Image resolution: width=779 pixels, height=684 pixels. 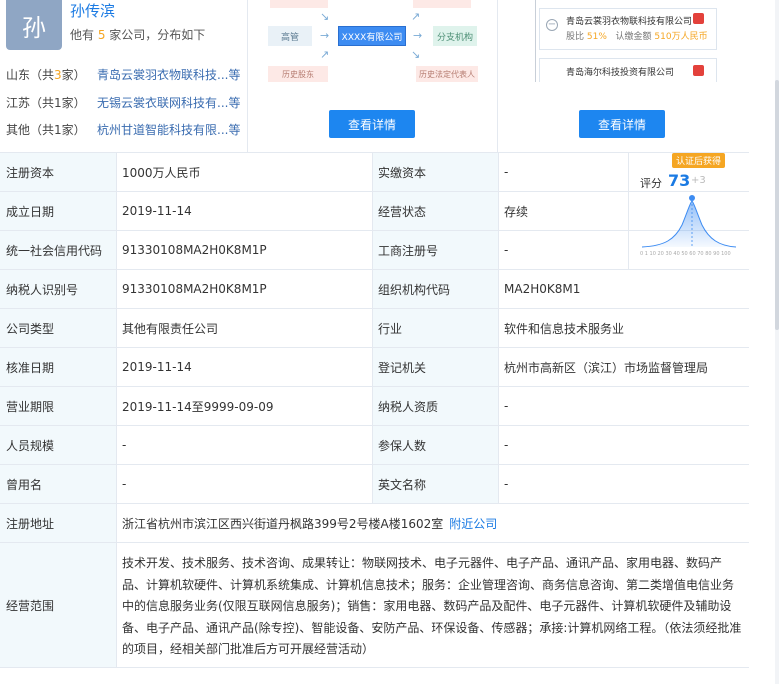 I want to click on avatar: 孙, so click(x=34, y=25).